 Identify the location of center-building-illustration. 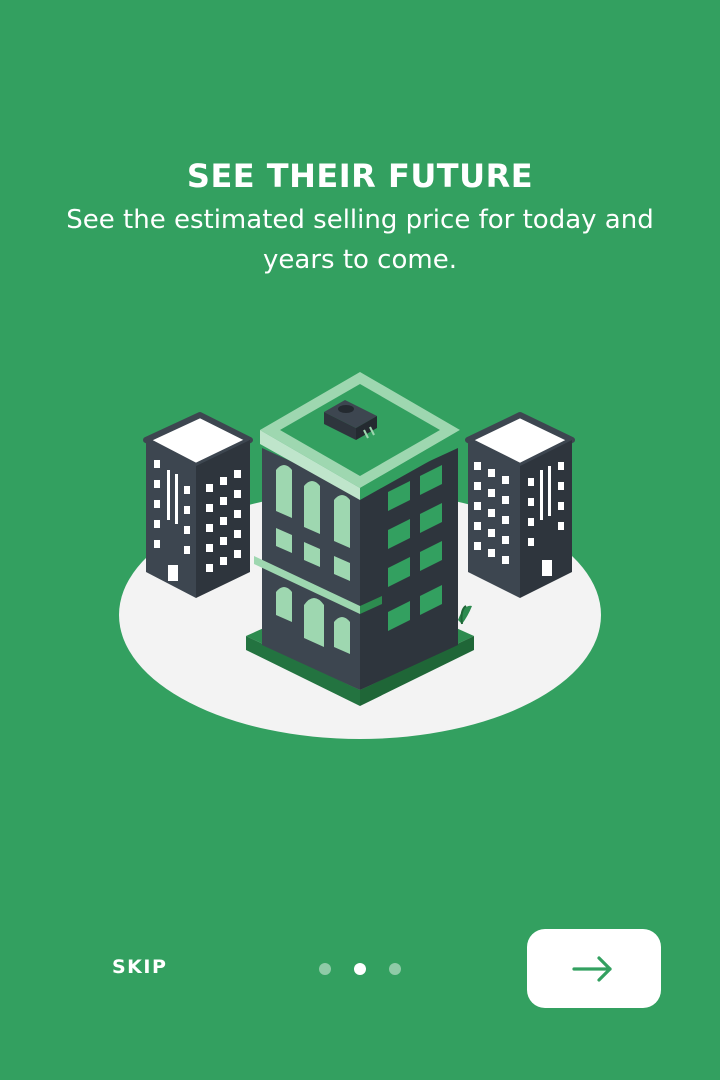
(360, 539).